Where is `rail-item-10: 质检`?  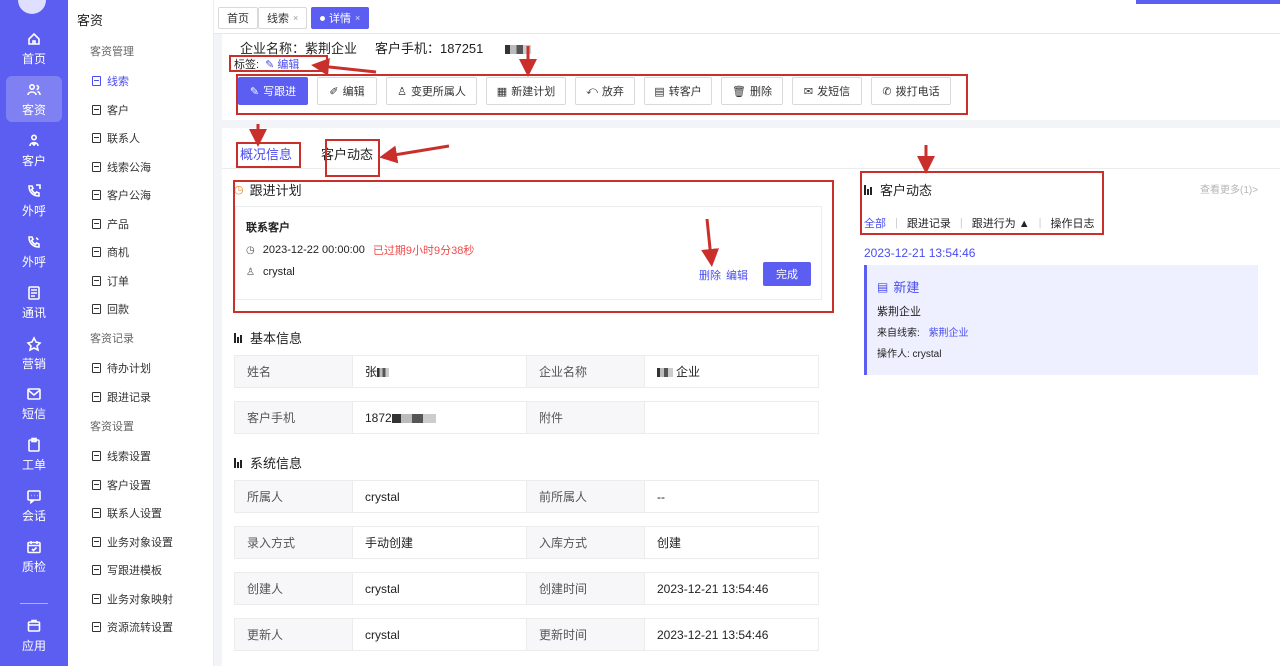
rail-item-10: 质检 is located at coordinates (34, 556).